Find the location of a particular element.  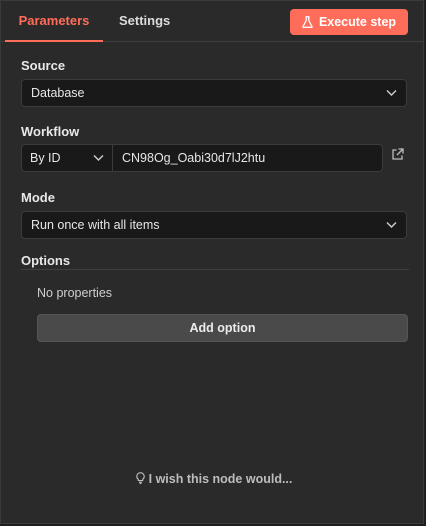

workflow-field: By ID CN98Og_Oabi30d7lJ2htu is located at coordinates (202, 158).